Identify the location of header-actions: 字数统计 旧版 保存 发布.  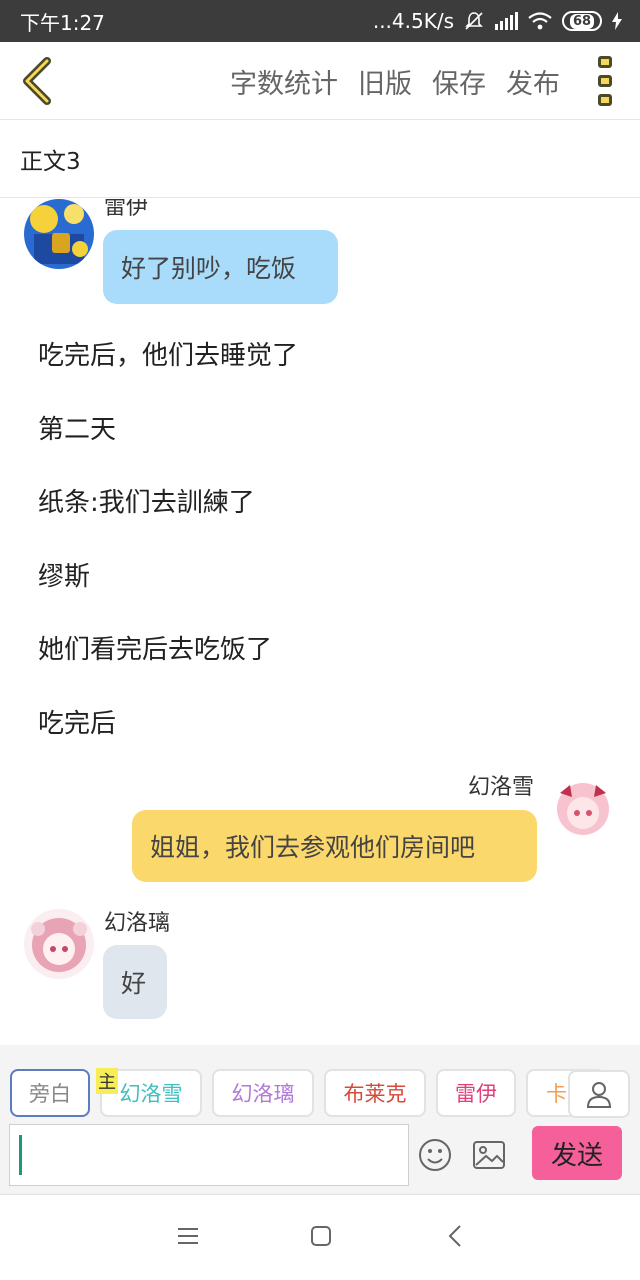
(395, 81).